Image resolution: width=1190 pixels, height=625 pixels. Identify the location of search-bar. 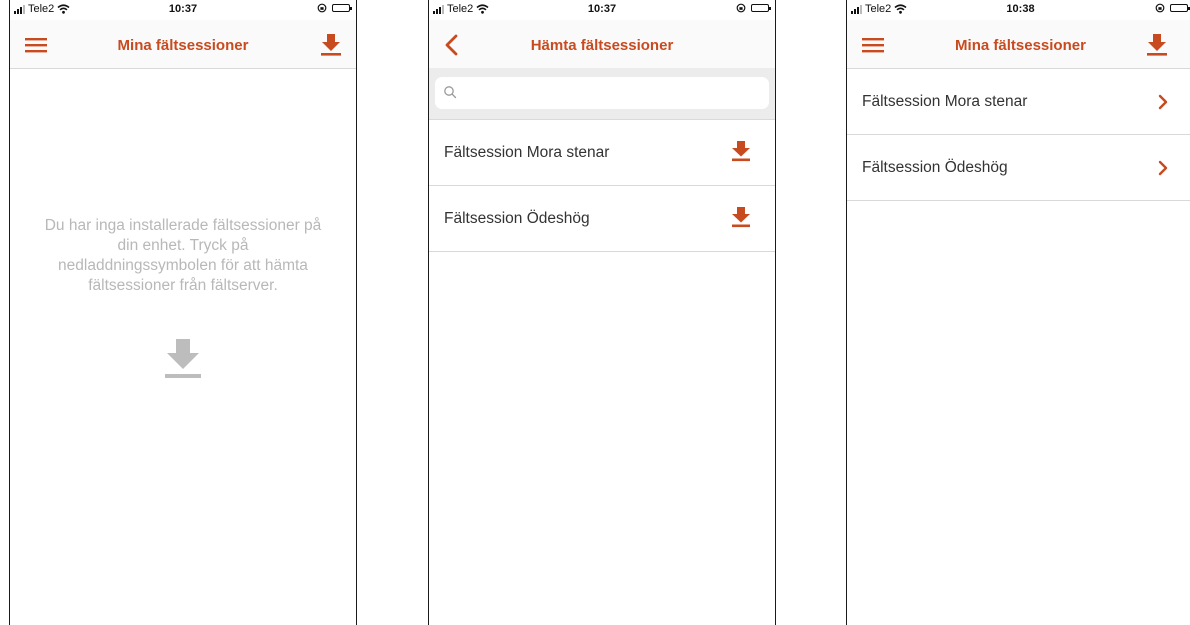
(602, 94).